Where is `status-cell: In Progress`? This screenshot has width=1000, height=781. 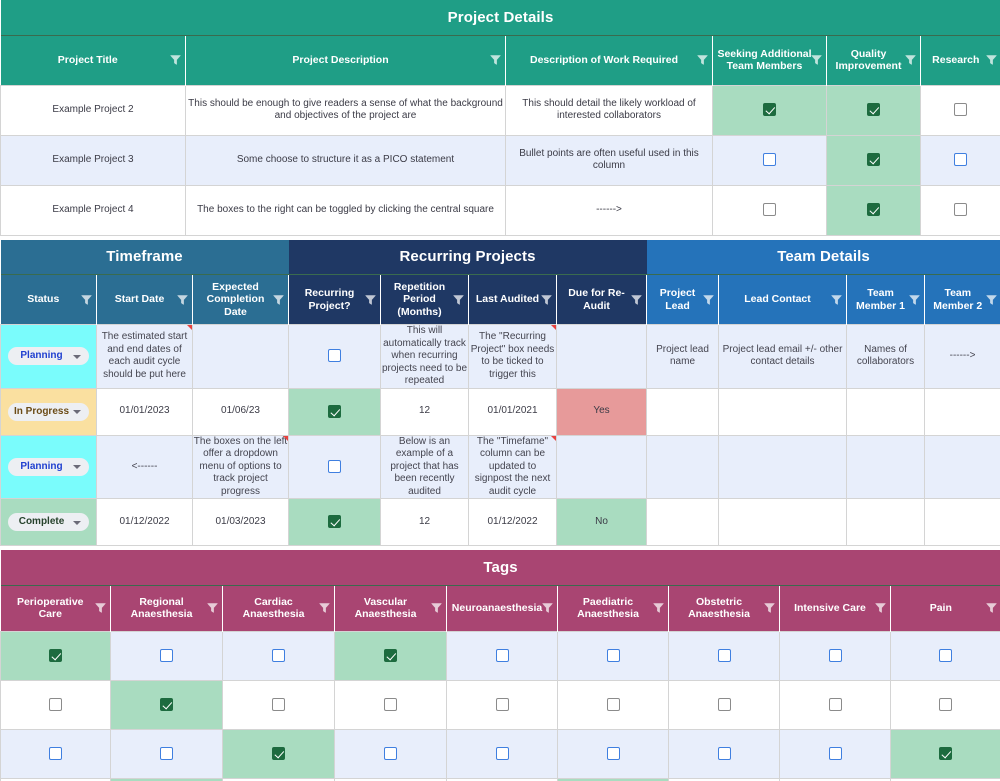
status-cell: In Progress is located at coordinates (48, 411).